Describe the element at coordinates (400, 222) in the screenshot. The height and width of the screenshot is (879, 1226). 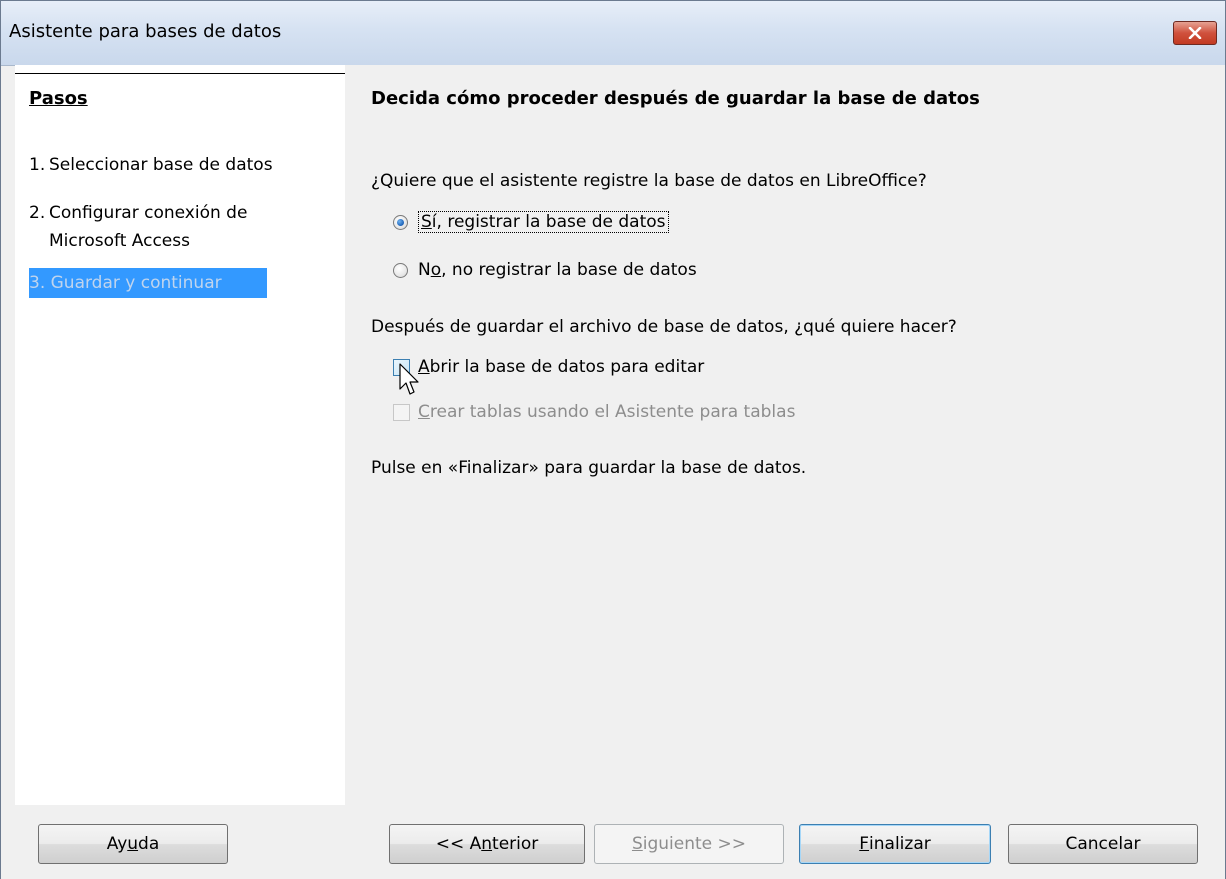
I see `register-yes-radio` at that location.